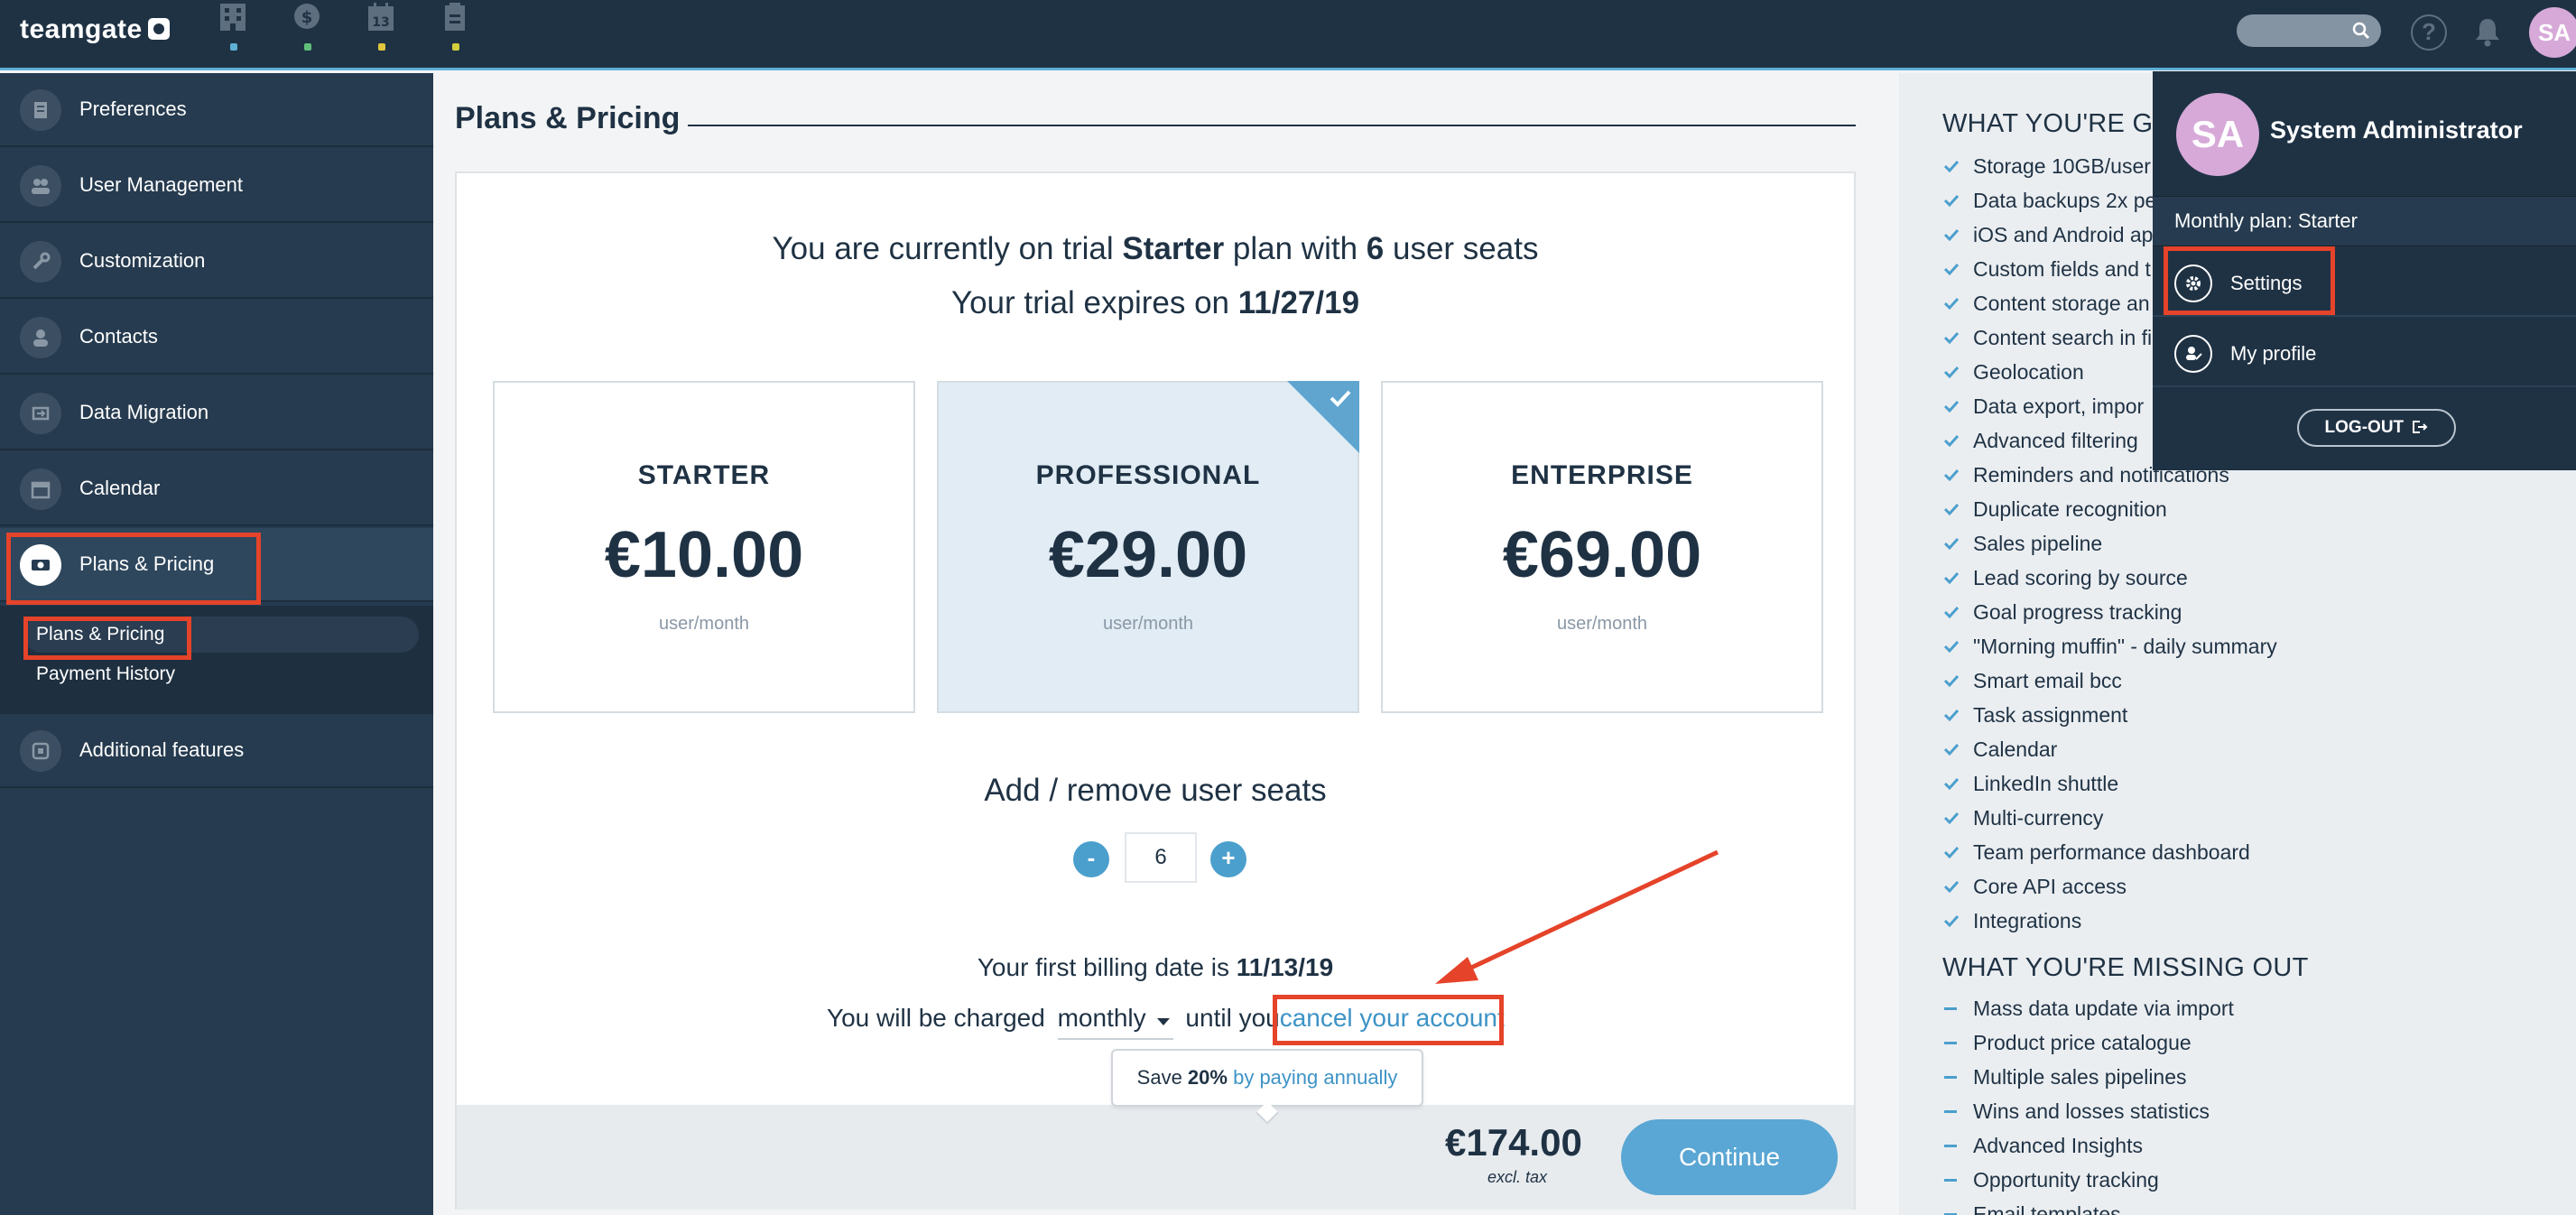  What do you see at coordinates (133, 109) in the screenshot?
I see `sidebar-item-label: Preferences` at bounding box center [133, 109].